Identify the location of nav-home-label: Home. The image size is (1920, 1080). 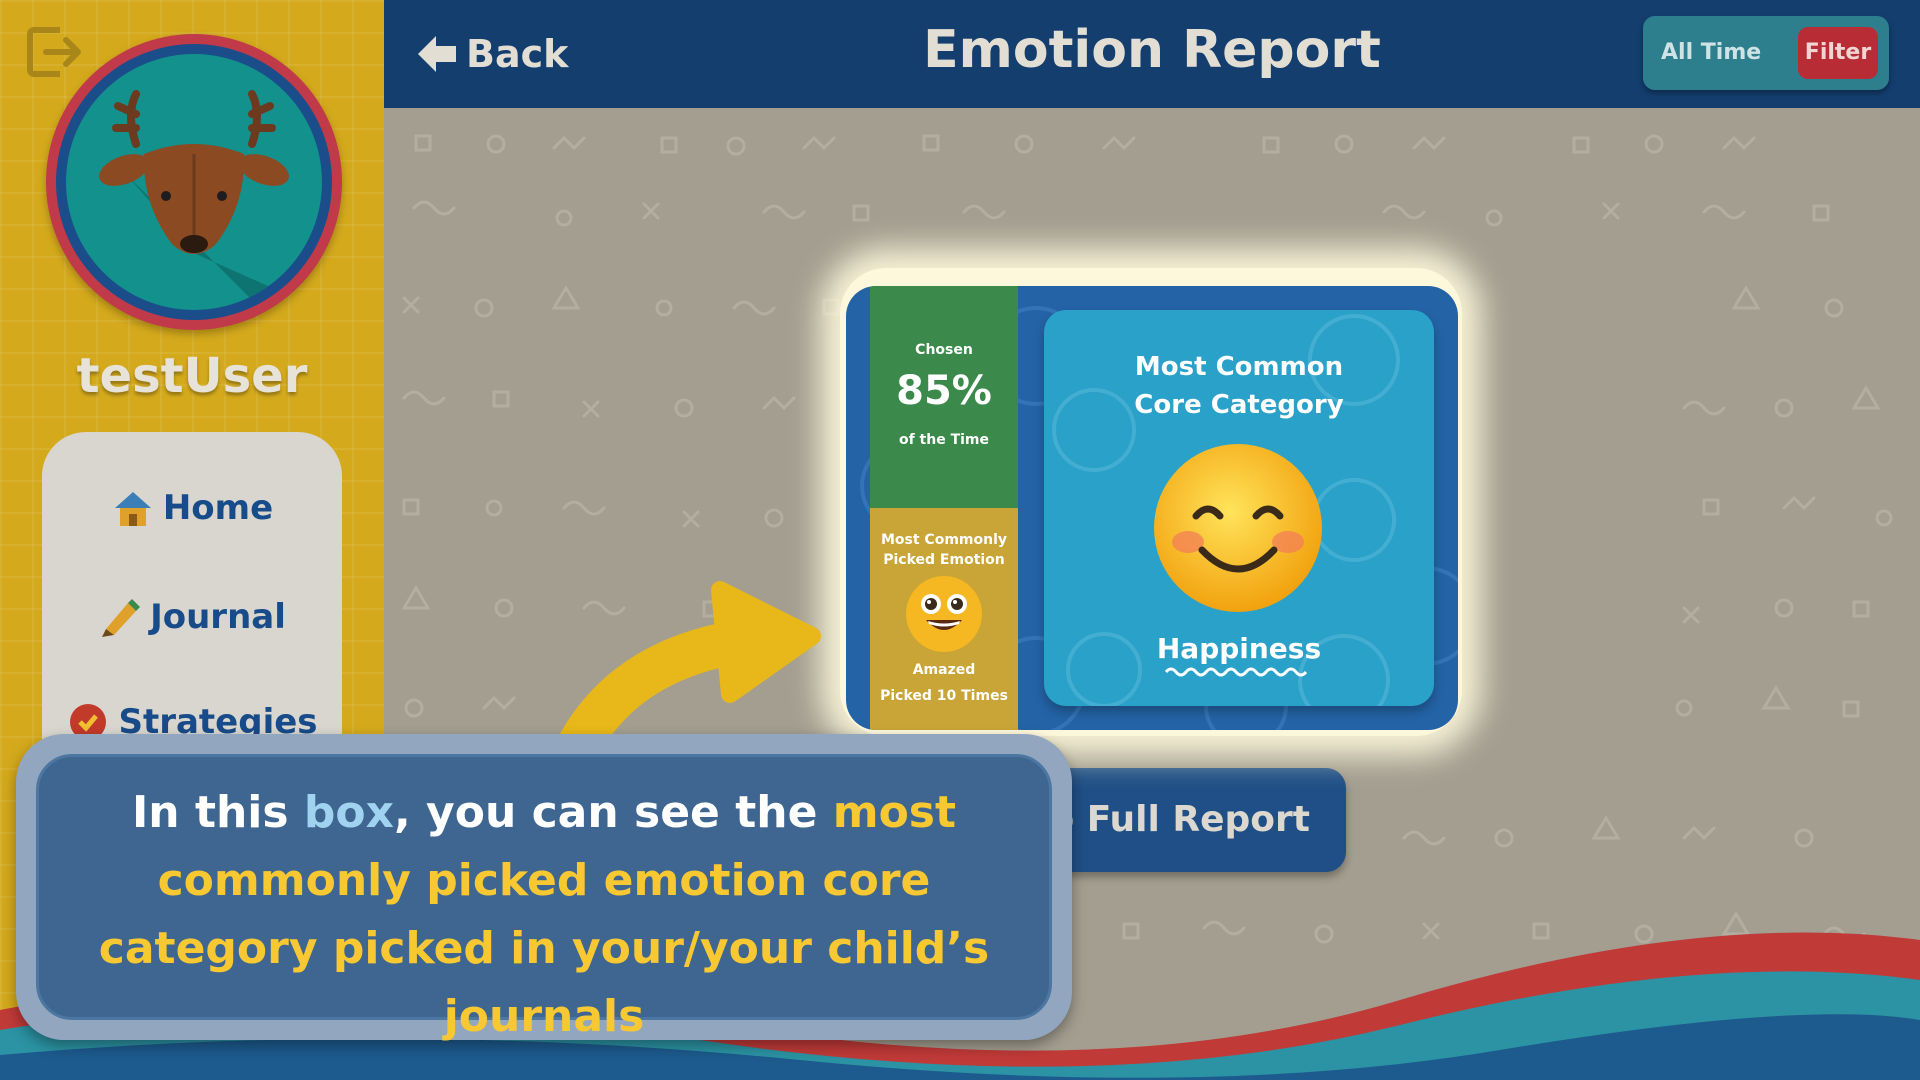
(218, 508).